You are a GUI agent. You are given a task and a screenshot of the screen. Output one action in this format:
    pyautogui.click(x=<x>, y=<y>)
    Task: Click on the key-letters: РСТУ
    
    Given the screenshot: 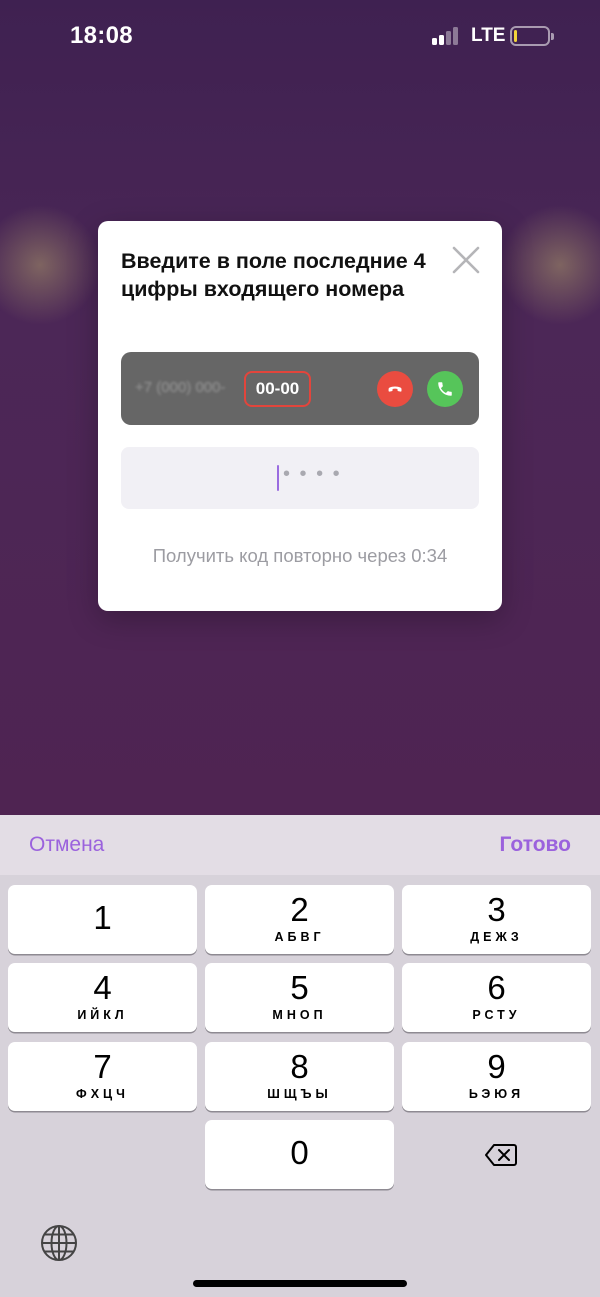 What is the action you would take?
    pyautogui.click(x=496, y=1015)
    